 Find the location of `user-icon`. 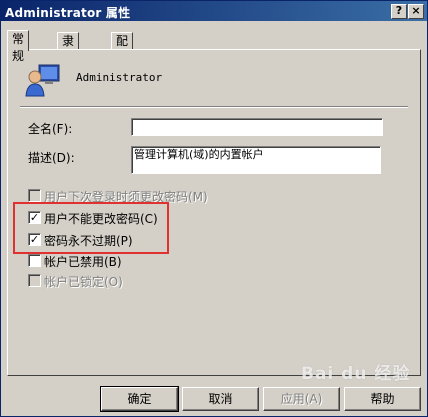

user-icon is located at coordinates (42, 80).